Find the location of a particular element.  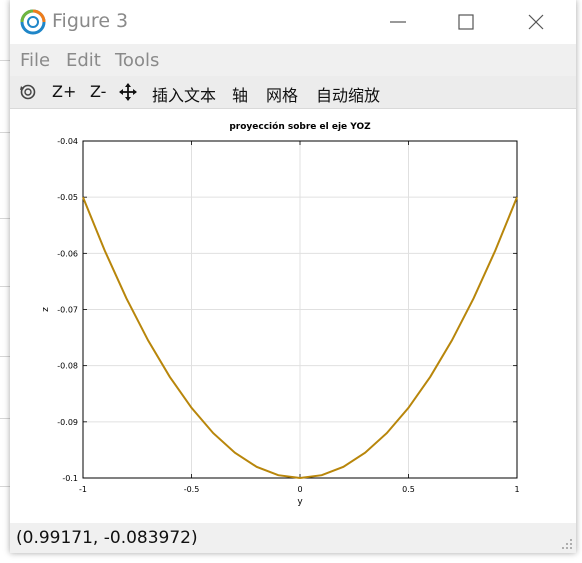

zoom-in-button: Z+ is located at coordinates (64, 91).